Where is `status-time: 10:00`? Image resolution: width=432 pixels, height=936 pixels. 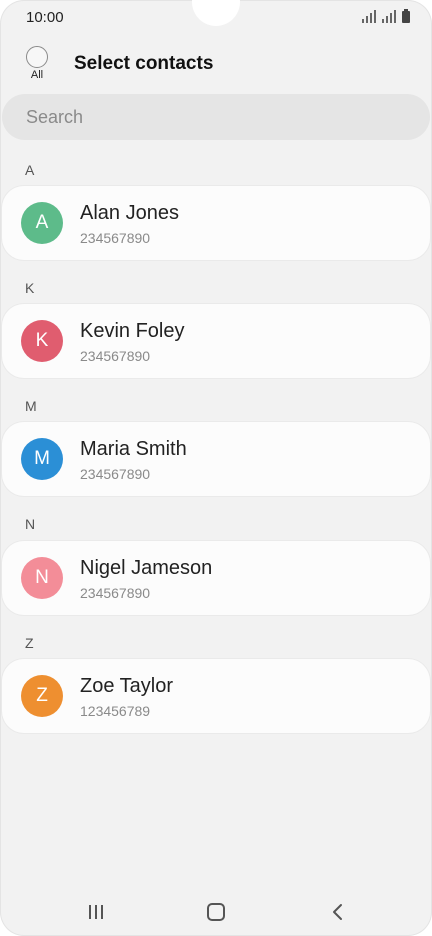
status-time: 10:00 is located at coordinates (45, 17).